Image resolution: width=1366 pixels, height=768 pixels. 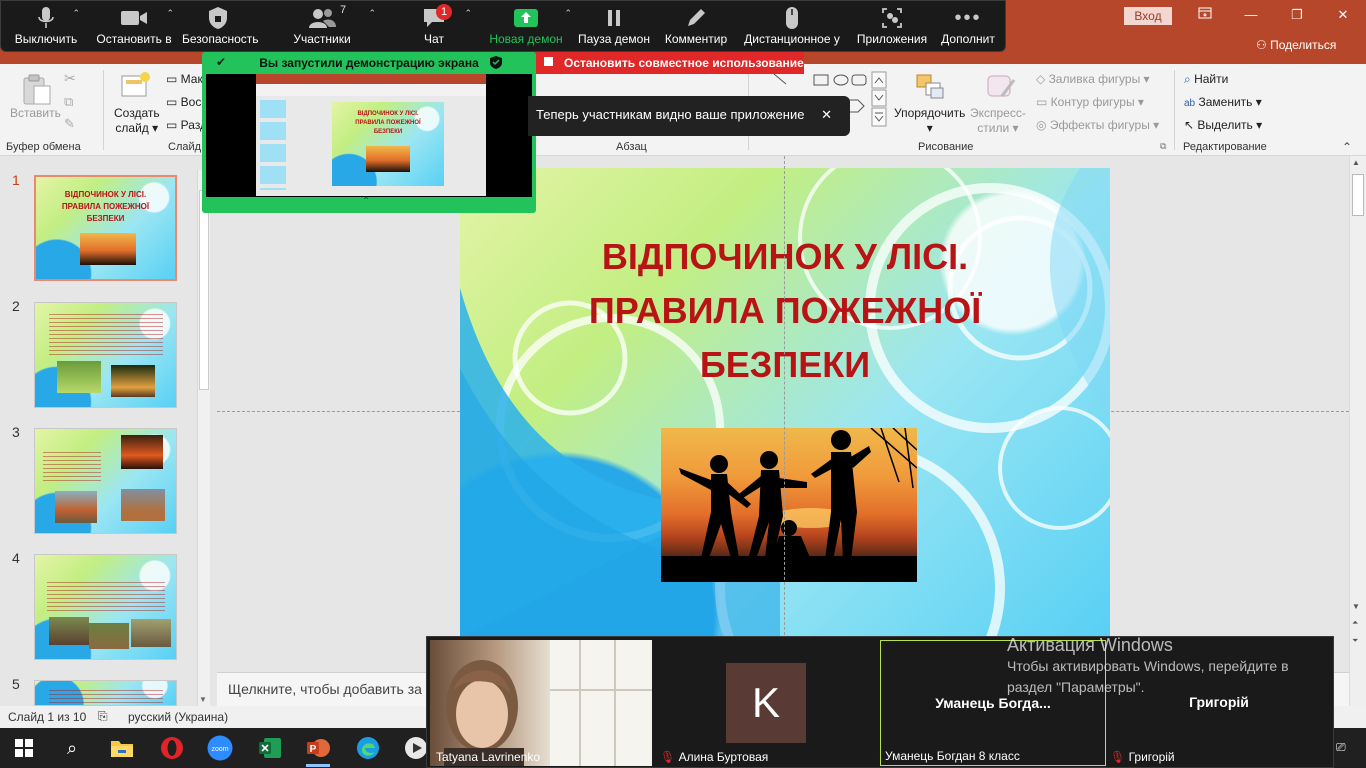 What do you see at coordinates (16, 684) in the screenshot?
I see `thumbnail-number: 5` at bounding box center [16, 684].